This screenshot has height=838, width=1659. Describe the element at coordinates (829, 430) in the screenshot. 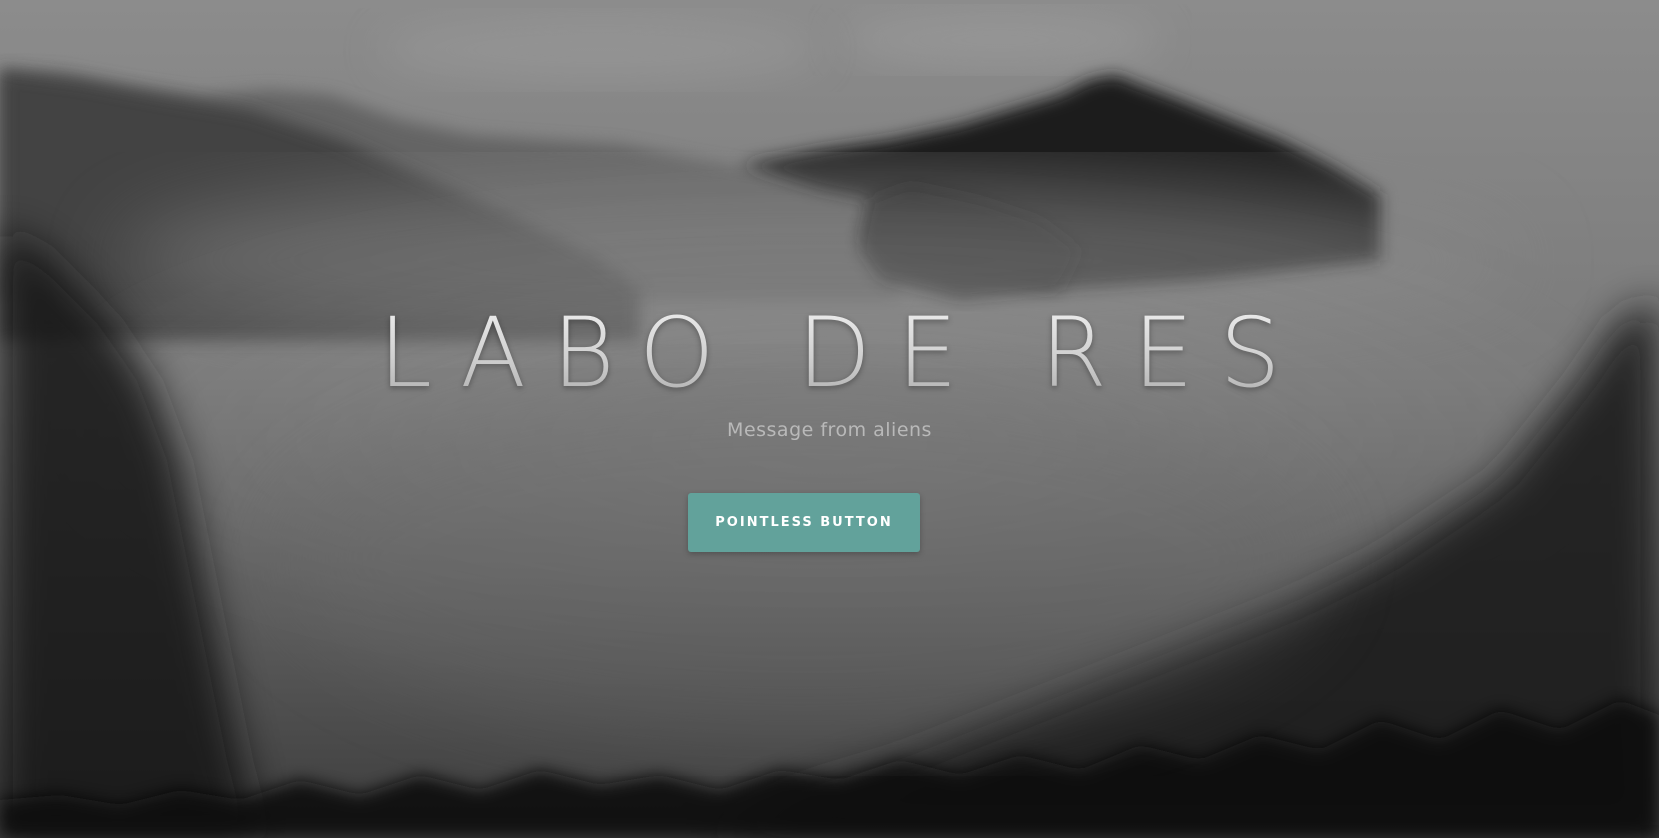

I see `hero-subtitle: Message from aliens` at that location.